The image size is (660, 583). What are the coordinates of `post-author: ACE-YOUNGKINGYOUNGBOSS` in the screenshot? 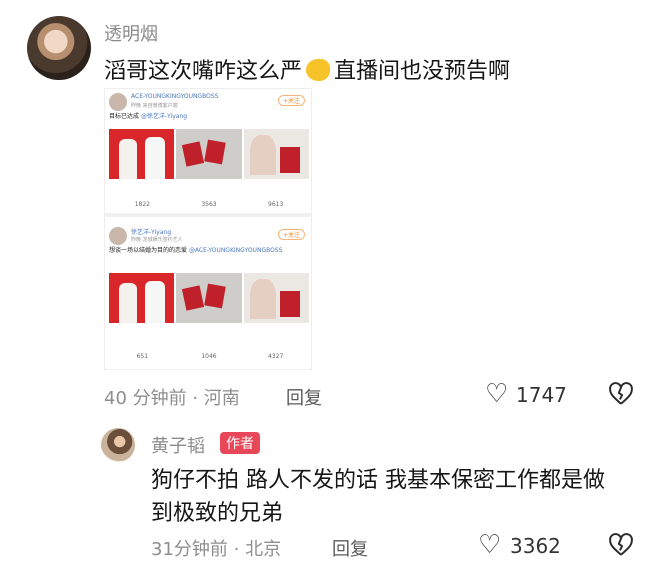 It's located at (175, 96).